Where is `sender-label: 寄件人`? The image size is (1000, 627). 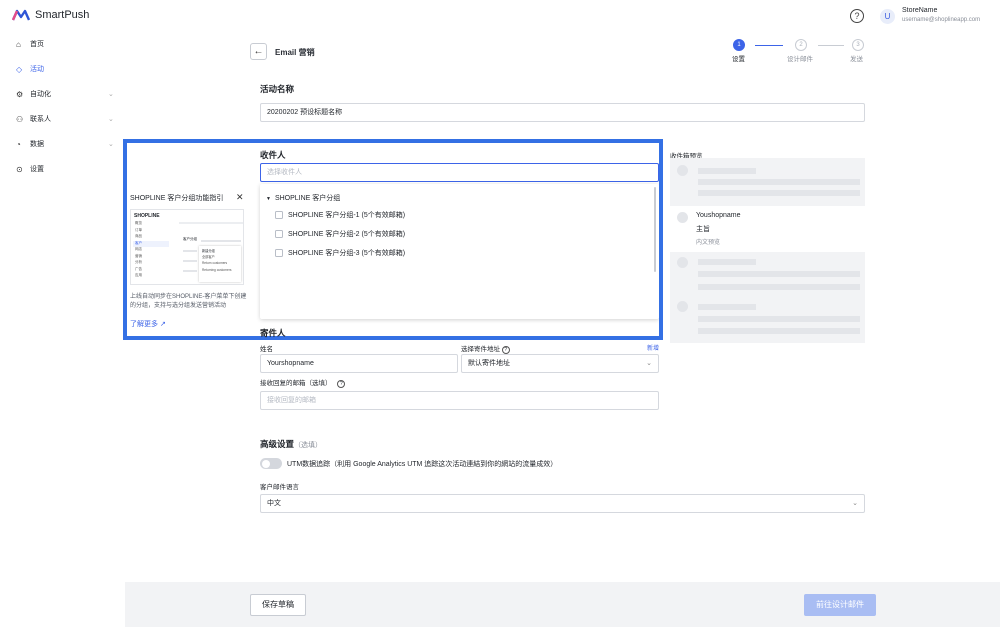
sender-label: 寄件人 is located at coordinates (273, 333).